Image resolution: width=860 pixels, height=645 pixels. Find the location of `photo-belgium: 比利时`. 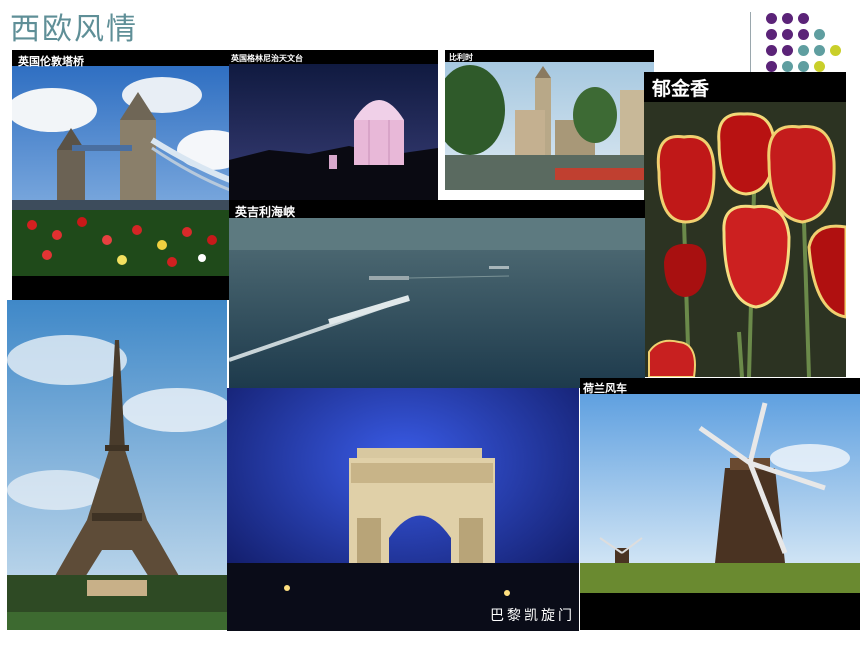

photo-belgium: 比利时 is located at coordinates (549, 120).